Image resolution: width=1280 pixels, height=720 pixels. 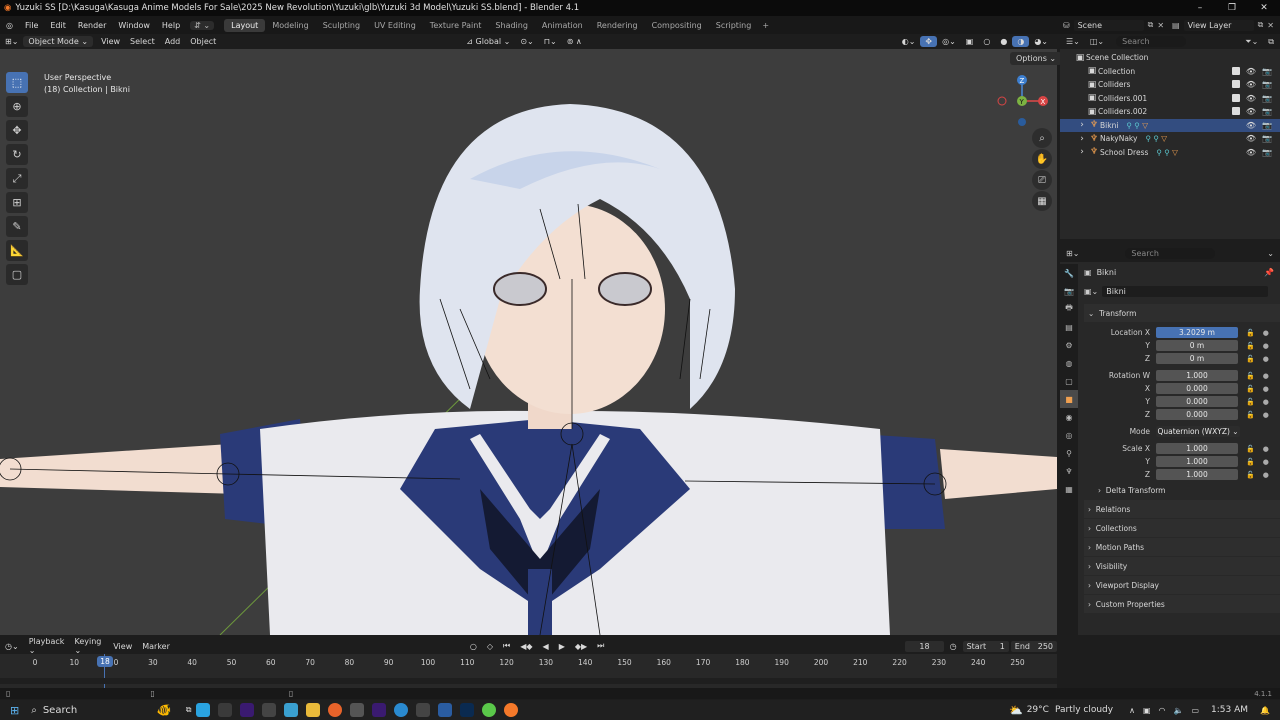 What do you see at coordinates (1265, 710) in the screenshot?
I see `notification-icon: 🔔` at bounding box center [1265, 710].